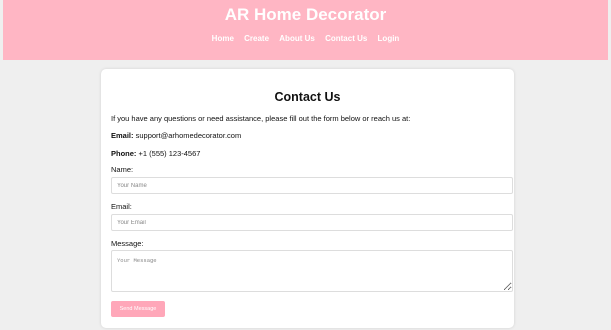  What do you see at coordinates (312, 222) in the screenshot?
I see `email-input` at bounding box center [312, 222].